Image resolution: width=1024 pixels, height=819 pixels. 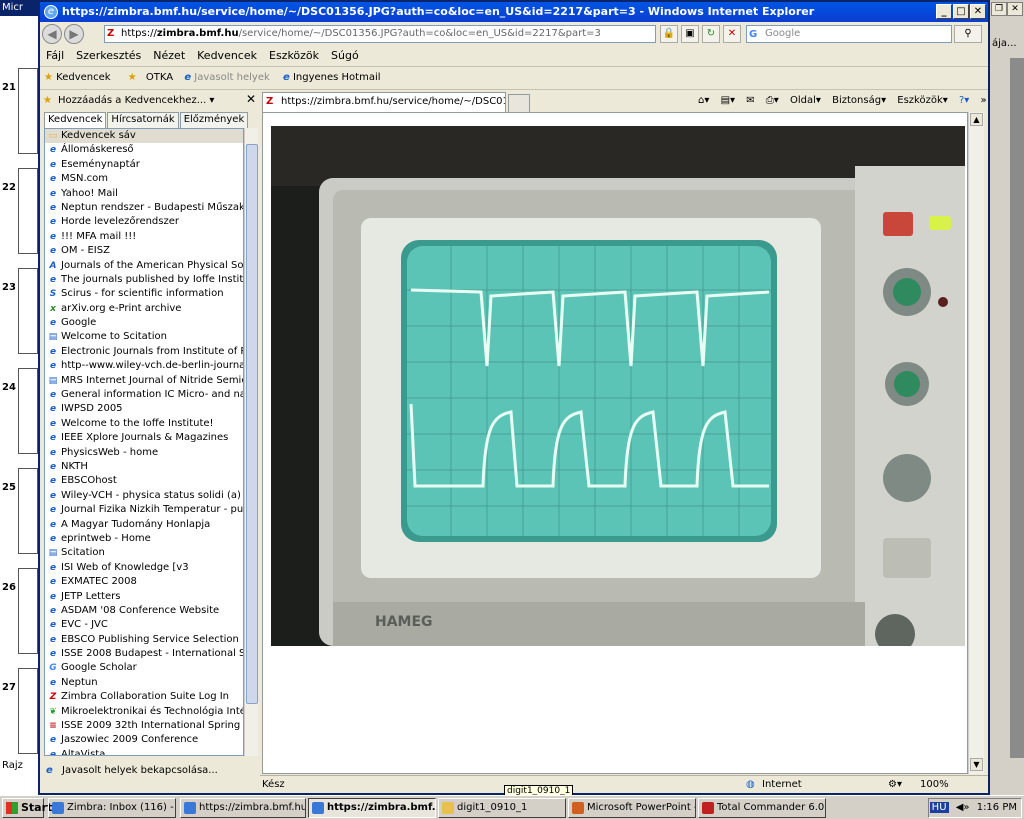 I want to click on page-menu: Oldal, so click(x=803, y=100).